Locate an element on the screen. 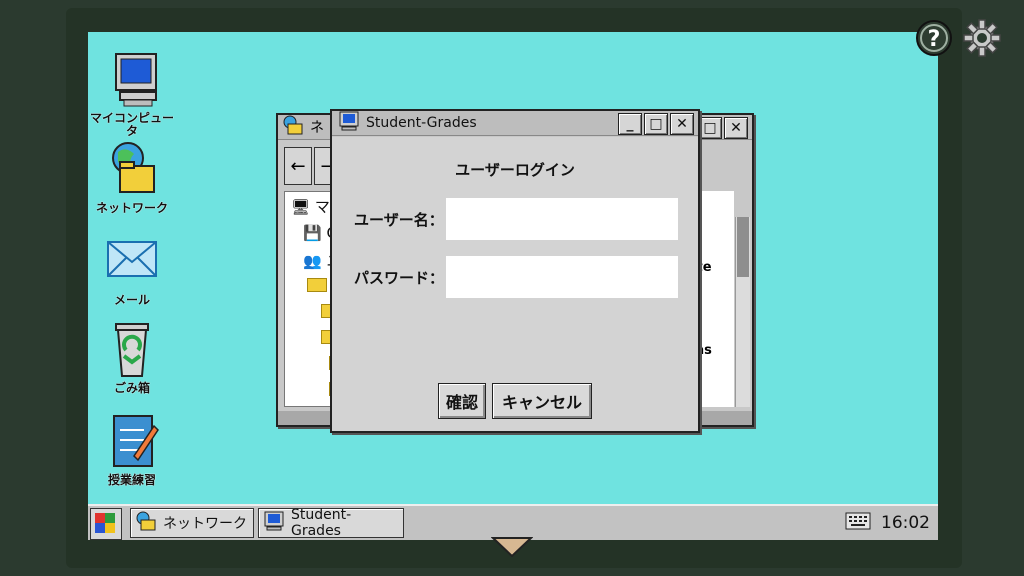  keyboard-icon is located at coordinates (858, 523).